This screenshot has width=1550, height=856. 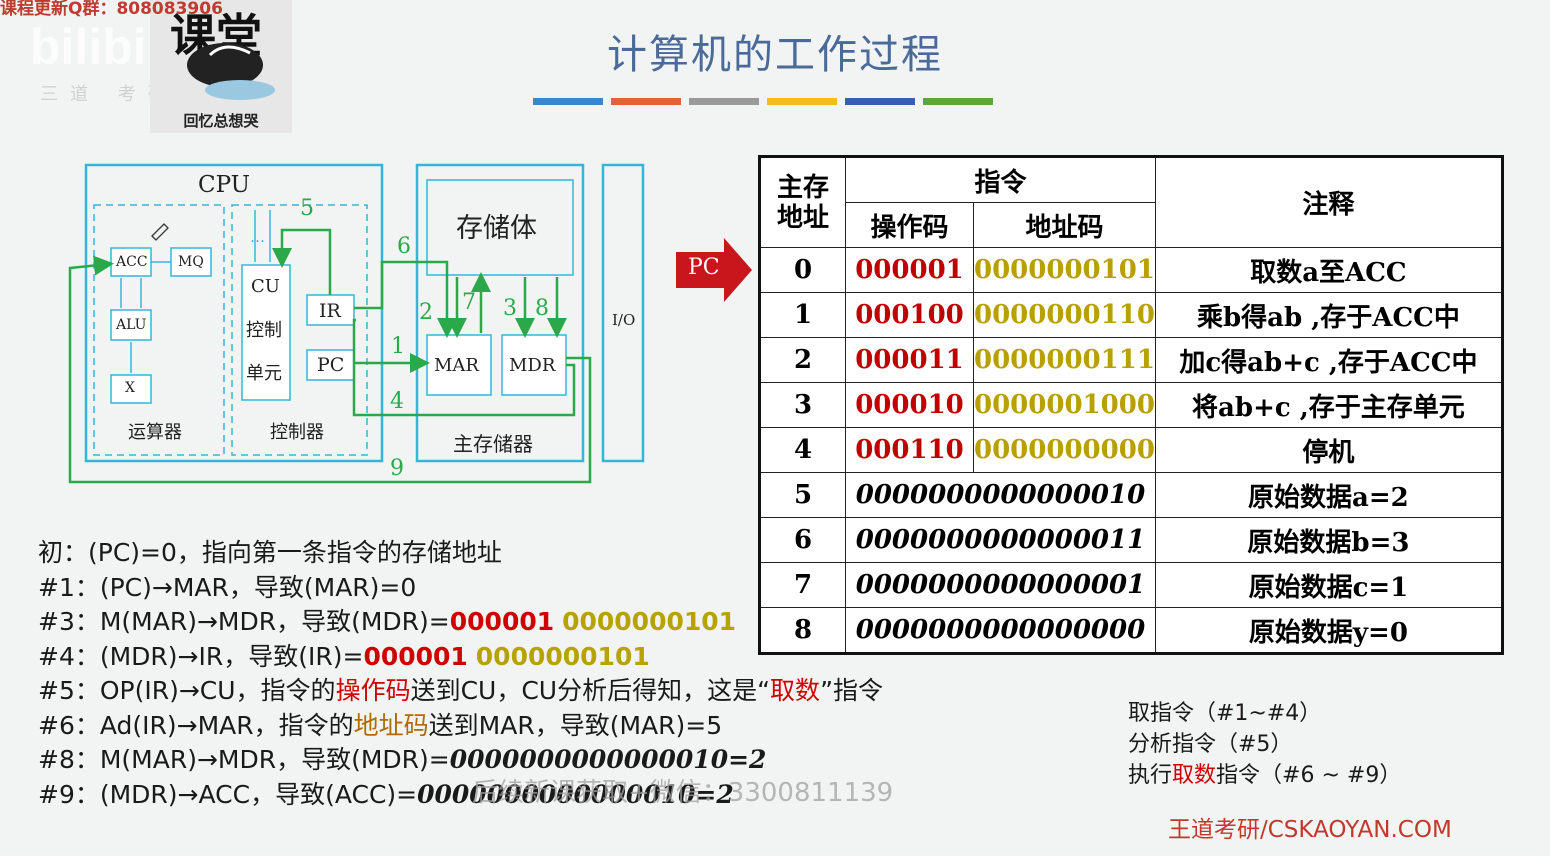 I want to click on header-address-line1: 主存, so click(x=802, y=187).